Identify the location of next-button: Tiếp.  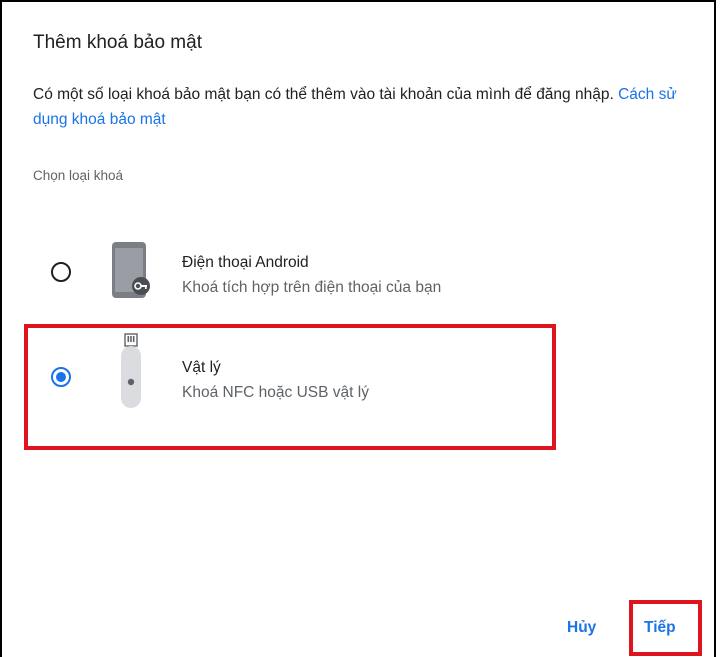
(660, 628).